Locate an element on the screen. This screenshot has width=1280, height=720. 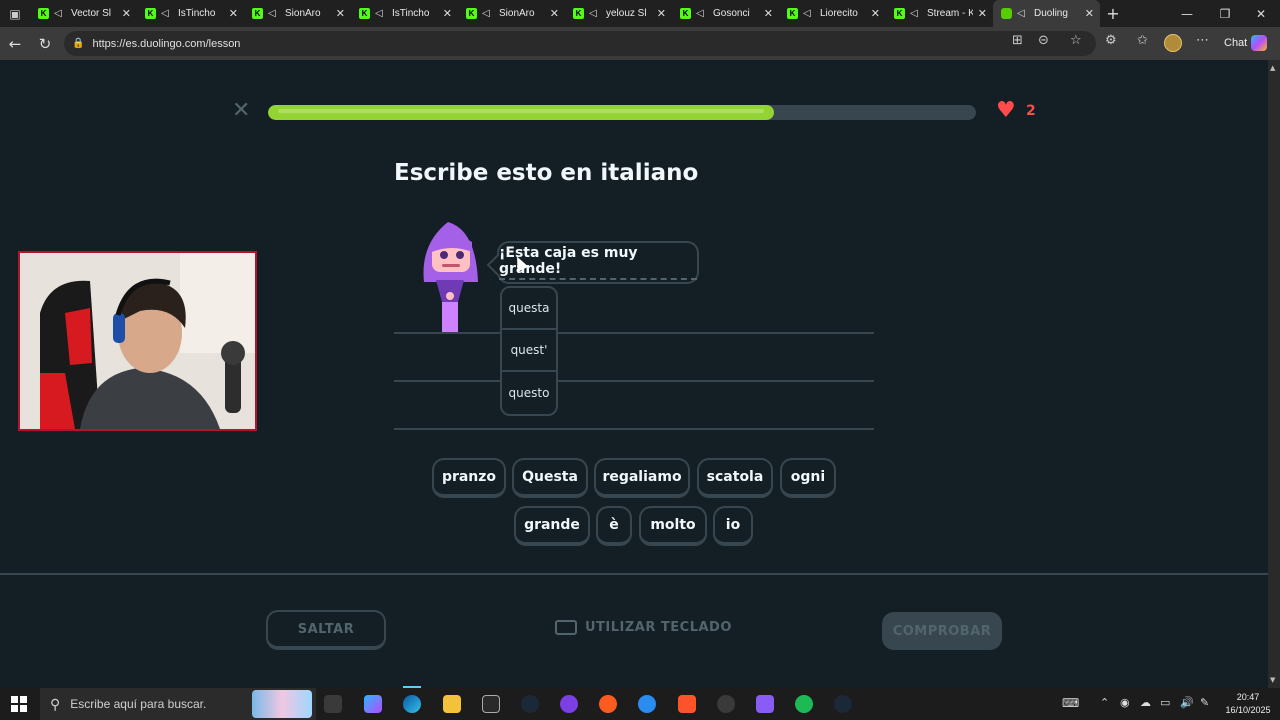
tab-title: SionAro is located at coordinates (517, 13).